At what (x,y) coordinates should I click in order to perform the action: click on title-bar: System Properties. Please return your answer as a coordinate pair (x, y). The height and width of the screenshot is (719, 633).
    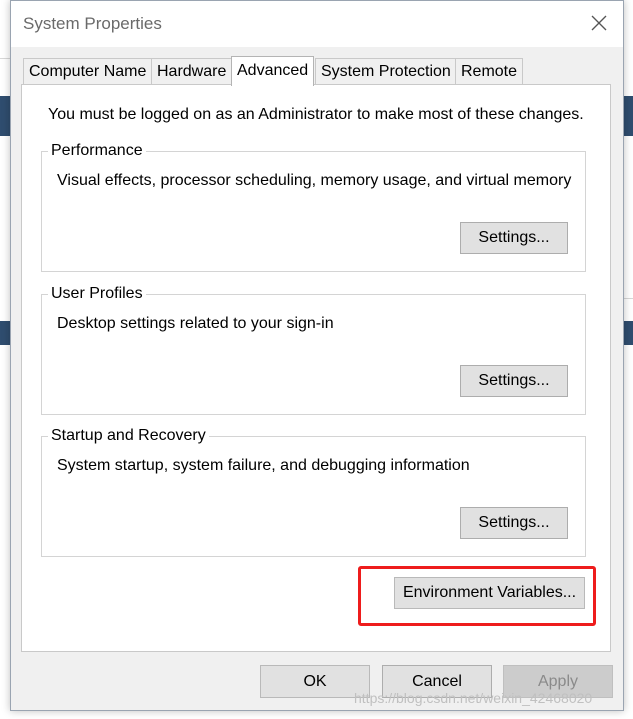
    Looking at the image, I should click on (317, 24).